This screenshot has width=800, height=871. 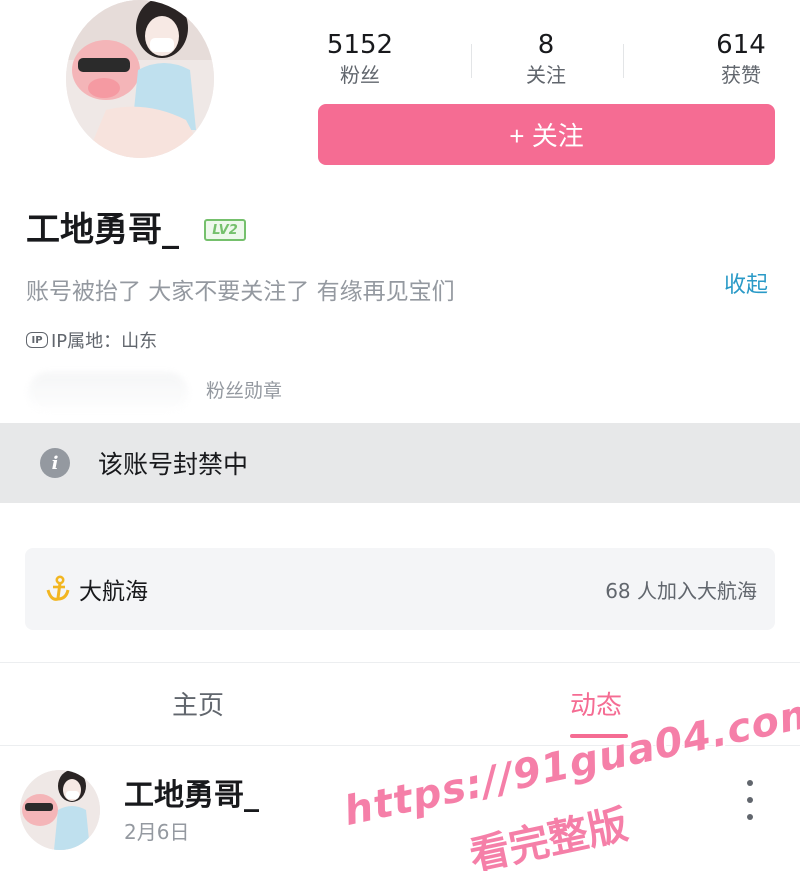 What do you see at coordinates (548, 836) in the screenshot?
I see `watermark-subtext: 看完整版` at bounding box center [548, 836].